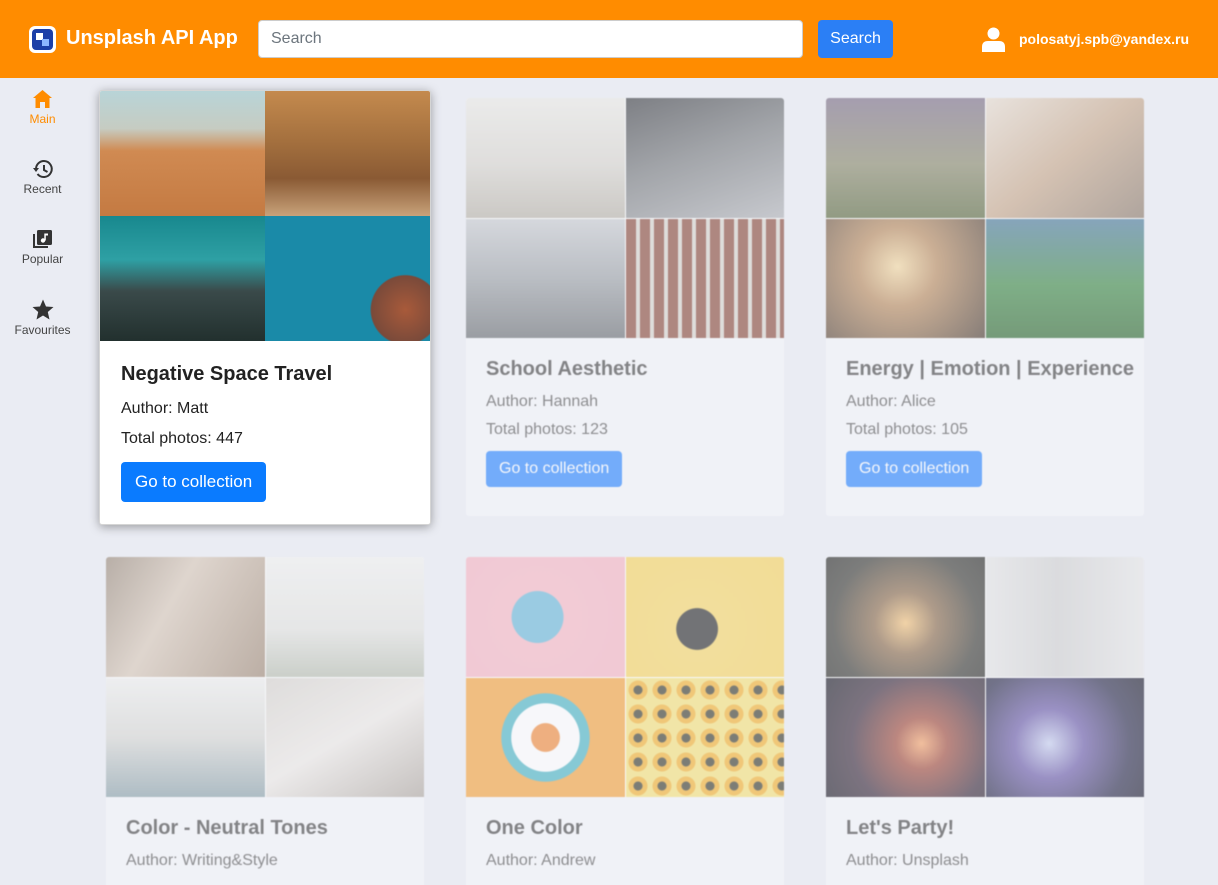 Image resolution: width=1218 pixels, height=885 pixels. Describe the element at coordinates (1104, 39) in the screenshot. I see `user-email: polosatyj.spb@yandex.ru` at that location.